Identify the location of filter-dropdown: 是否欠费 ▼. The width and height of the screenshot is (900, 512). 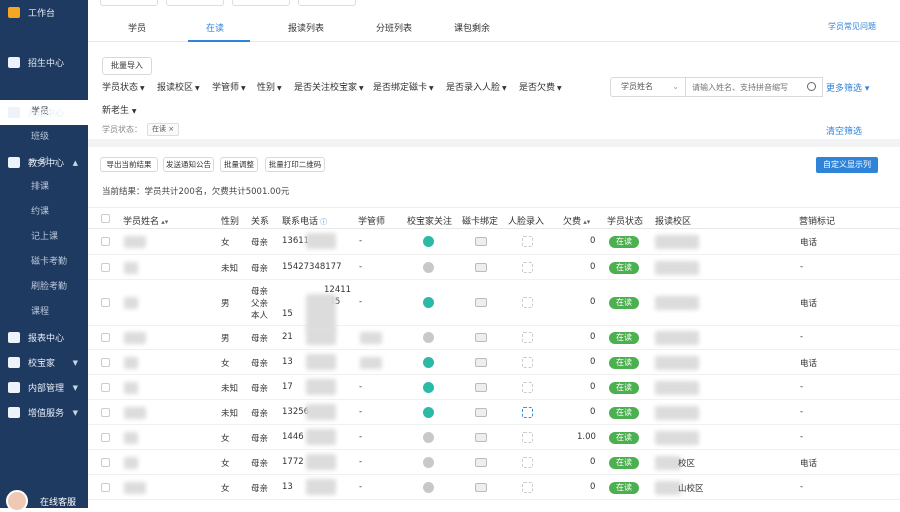
(540, 86).